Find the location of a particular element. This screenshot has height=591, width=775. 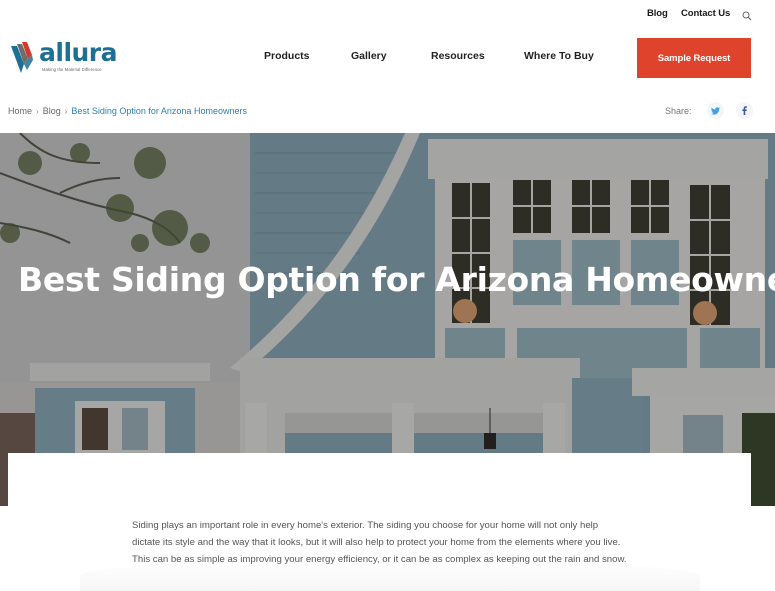

utility-nav: Blog Contact Us is located at coordinates (387, 13).